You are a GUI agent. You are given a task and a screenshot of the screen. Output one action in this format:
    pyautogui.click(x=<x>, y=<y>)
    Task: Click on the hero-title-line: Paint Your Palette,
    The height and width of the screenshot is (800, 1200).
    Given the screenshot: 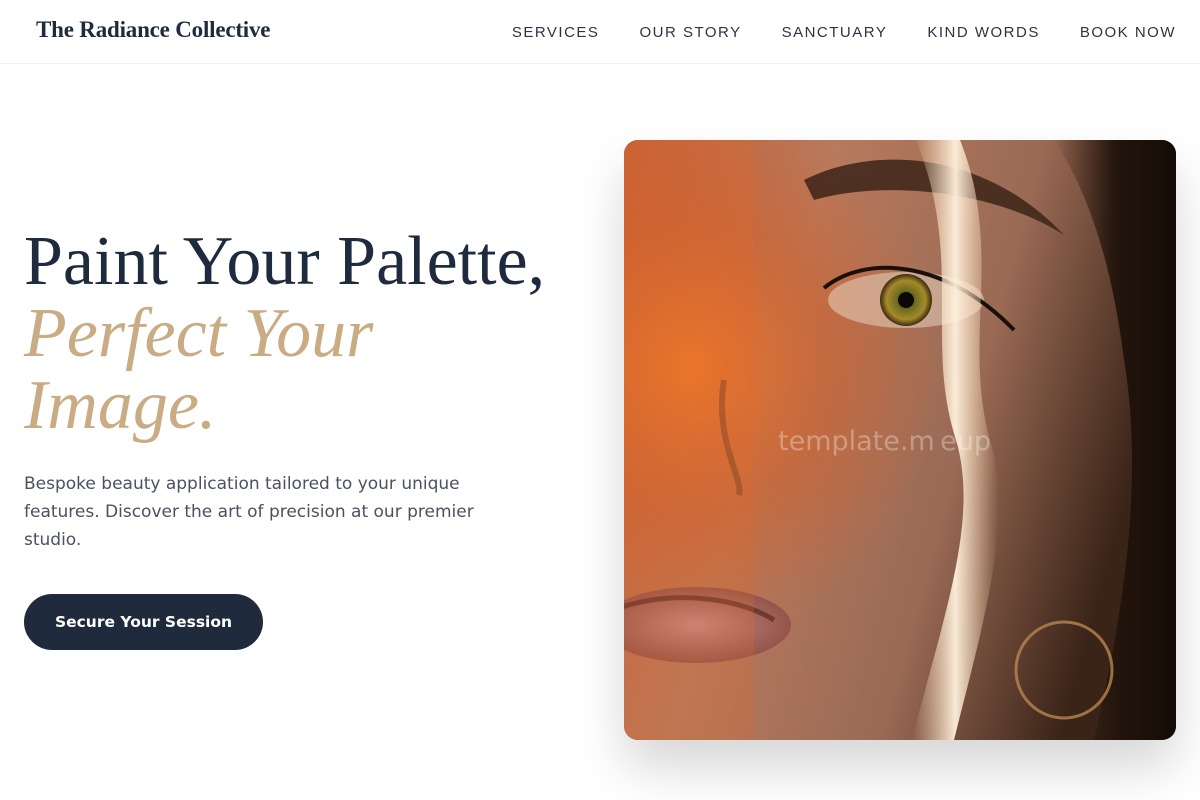 What is the action you would take?
    pyautogui.click(x=285, y=261)
    